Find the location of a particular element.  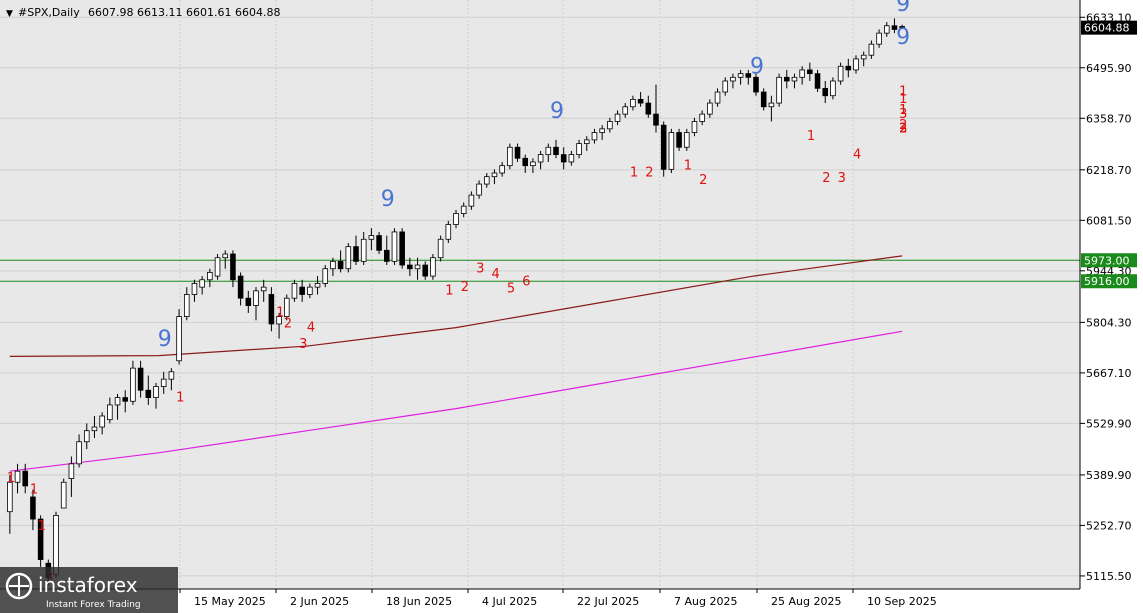

price-tick-label: 5389.90 is located at coordinates (1109, 475).